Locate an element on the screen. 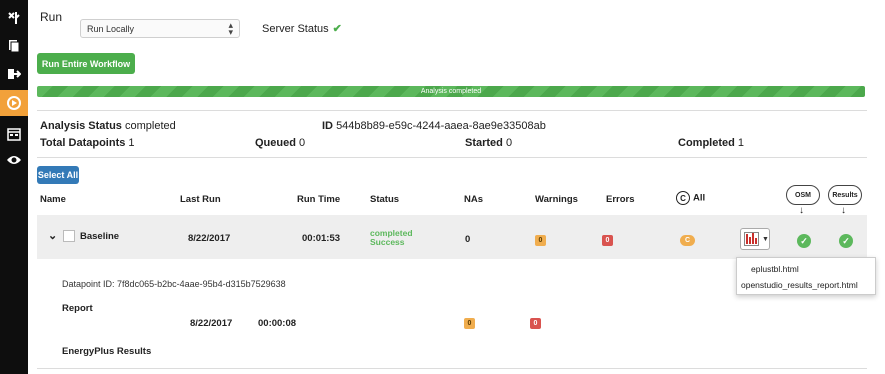  datapoint-status: completed Success is located at coordinates (391, 238).